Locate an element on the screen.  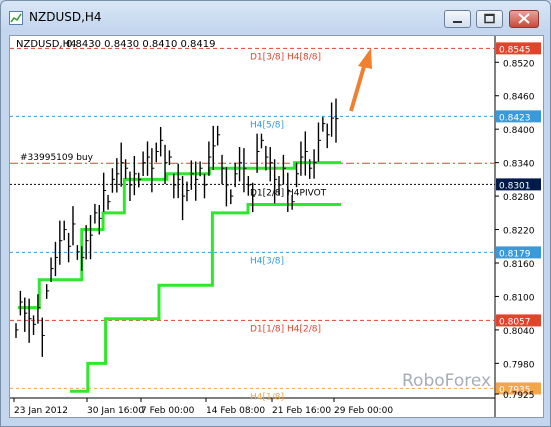
maximize-button is located at coordinates (489, 19).